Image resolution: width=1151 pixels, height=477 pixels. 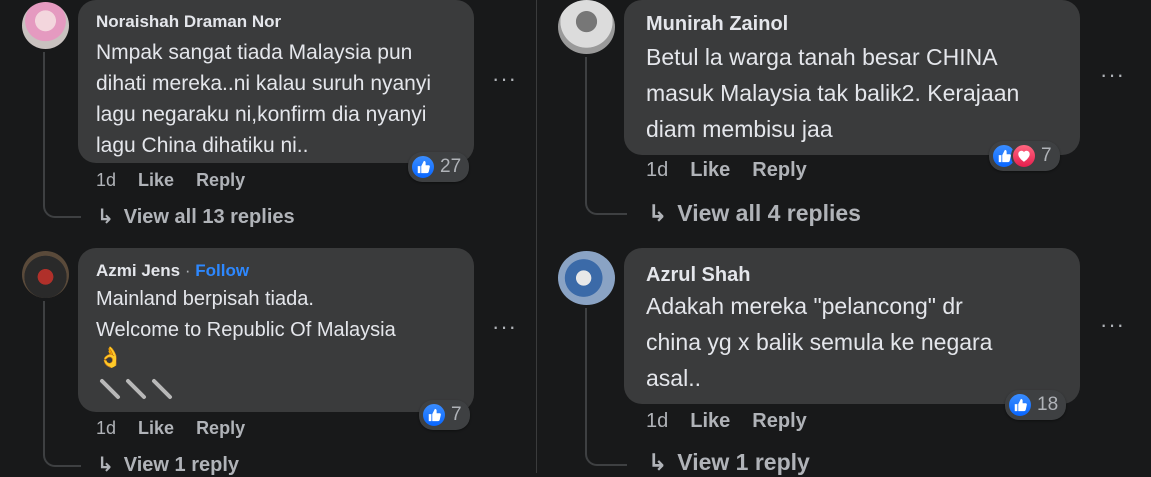 I want to click on slash-sticks-icon, so click(x=136, y=389).